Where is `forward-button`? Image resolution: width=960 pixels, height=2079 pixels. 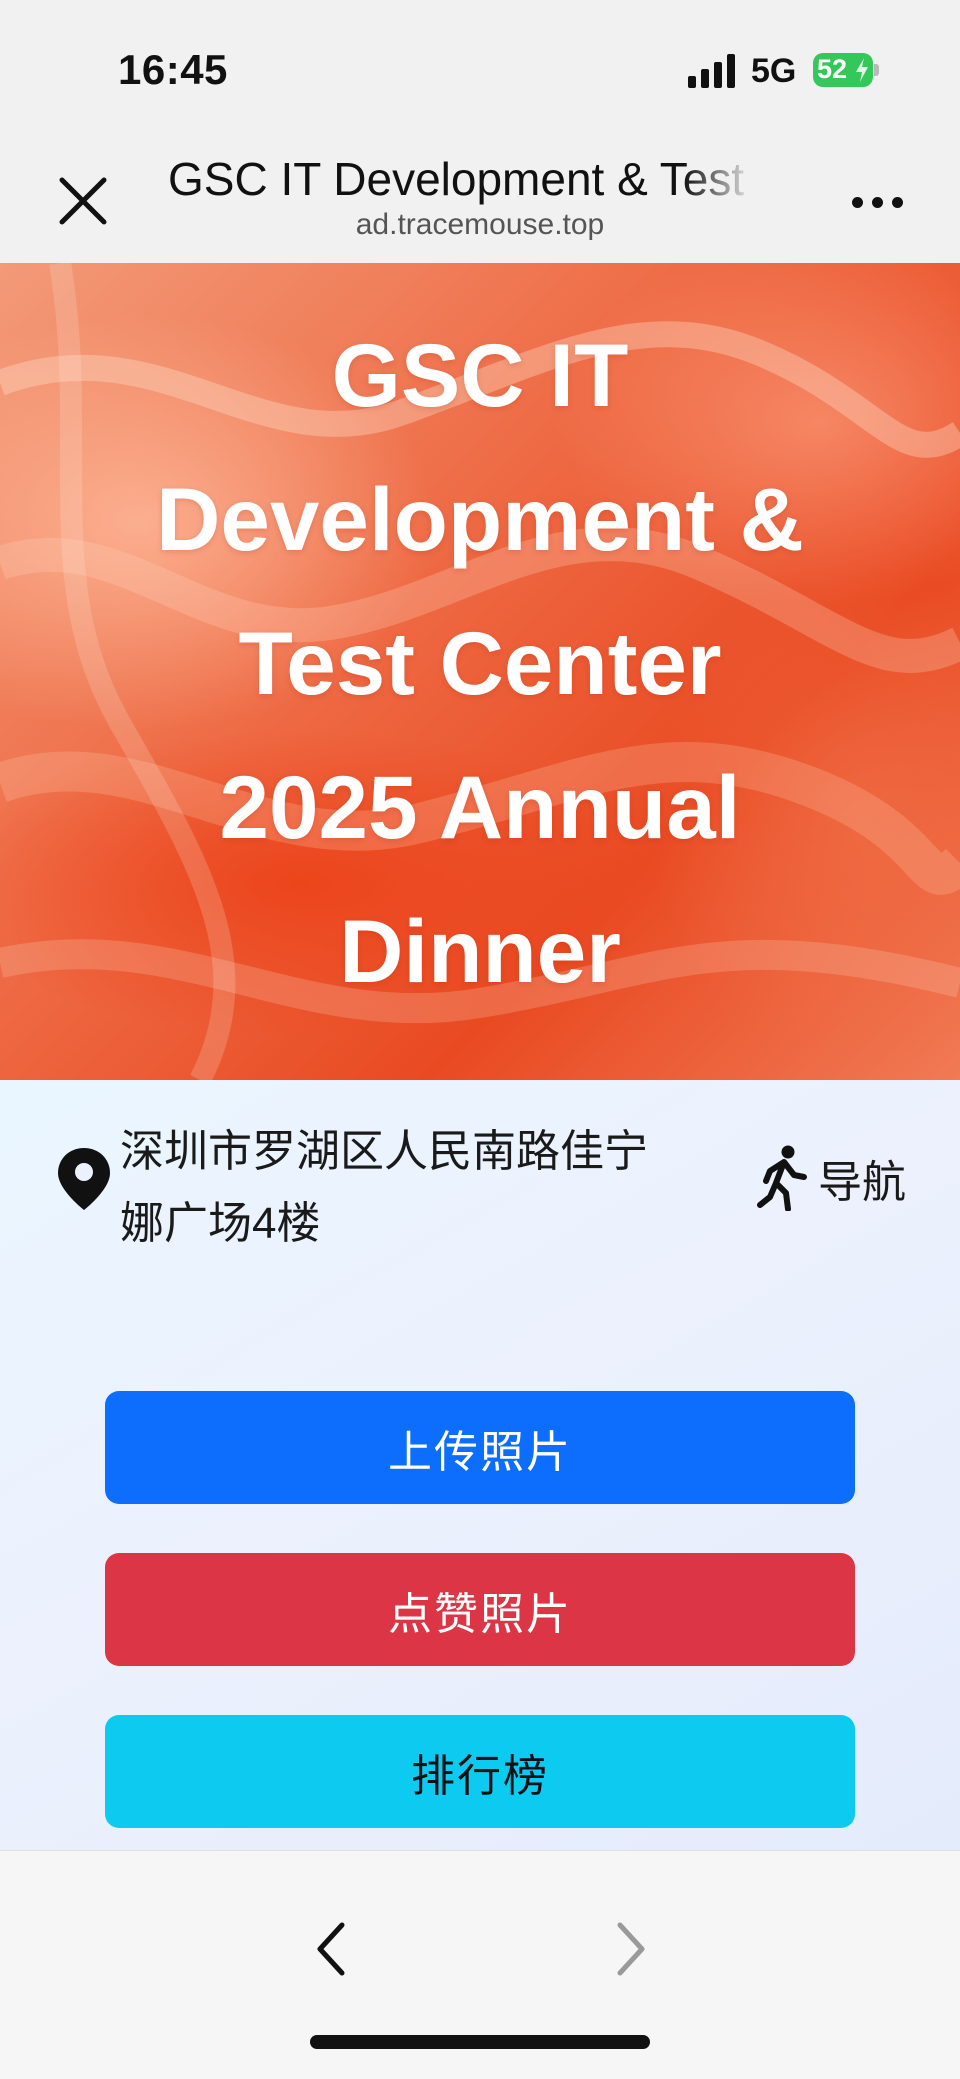
forward-button is located at coordinates (632, 1949).